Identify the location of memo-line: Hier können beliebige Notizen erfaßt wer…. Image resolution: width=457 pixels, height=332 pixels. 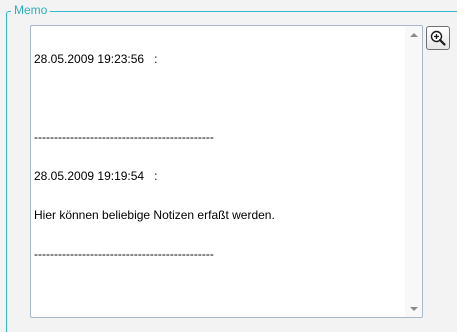
(154, 215).